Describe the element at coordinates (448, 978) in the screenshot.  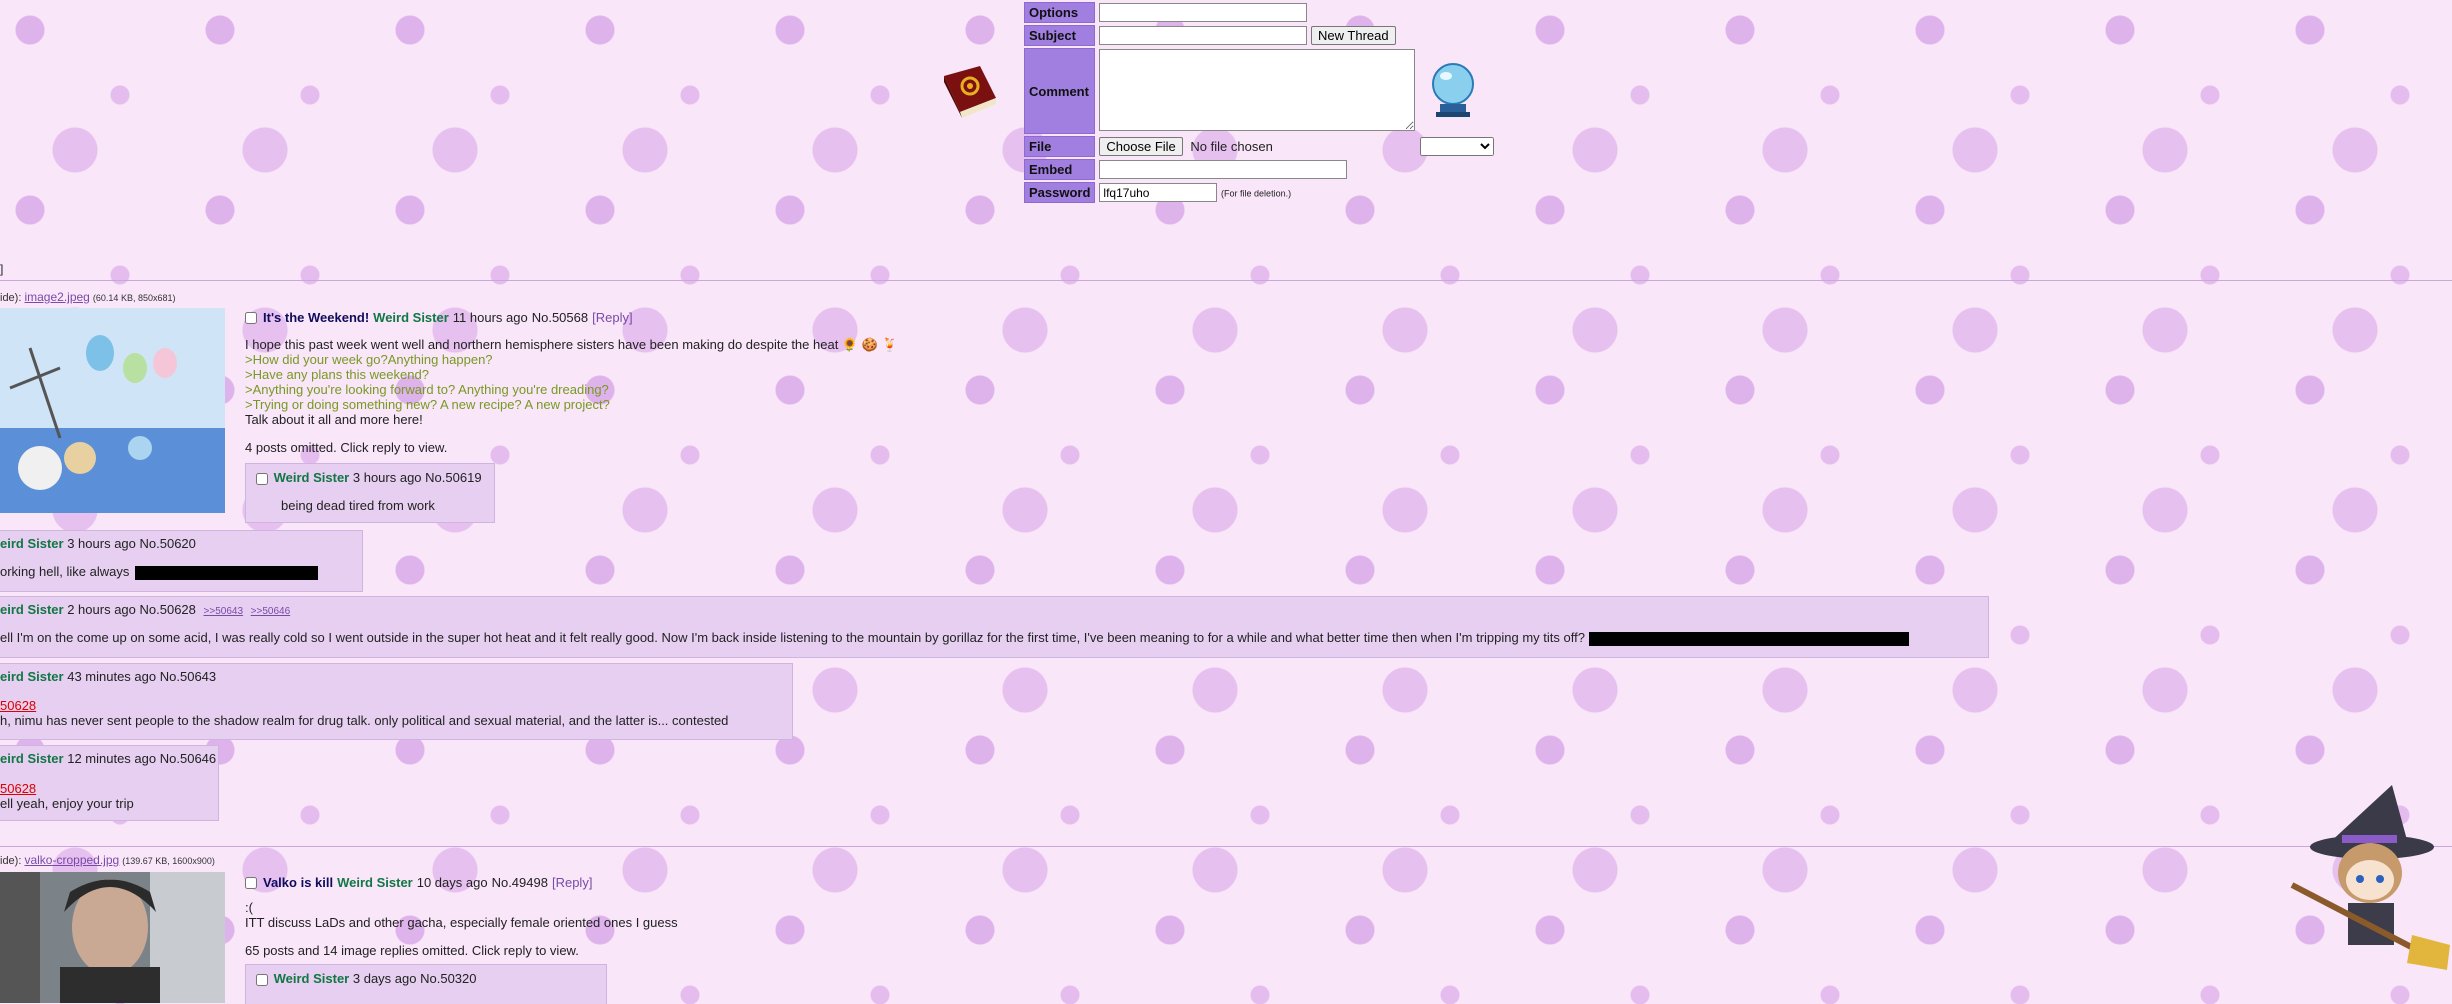
I see `post-number: No.50320` at that location.